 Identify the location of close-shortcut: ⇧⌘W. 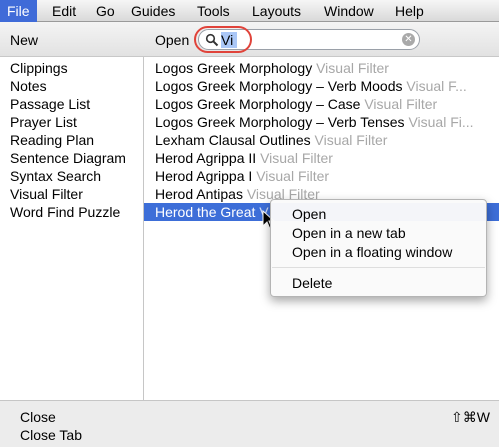
(470, 417).